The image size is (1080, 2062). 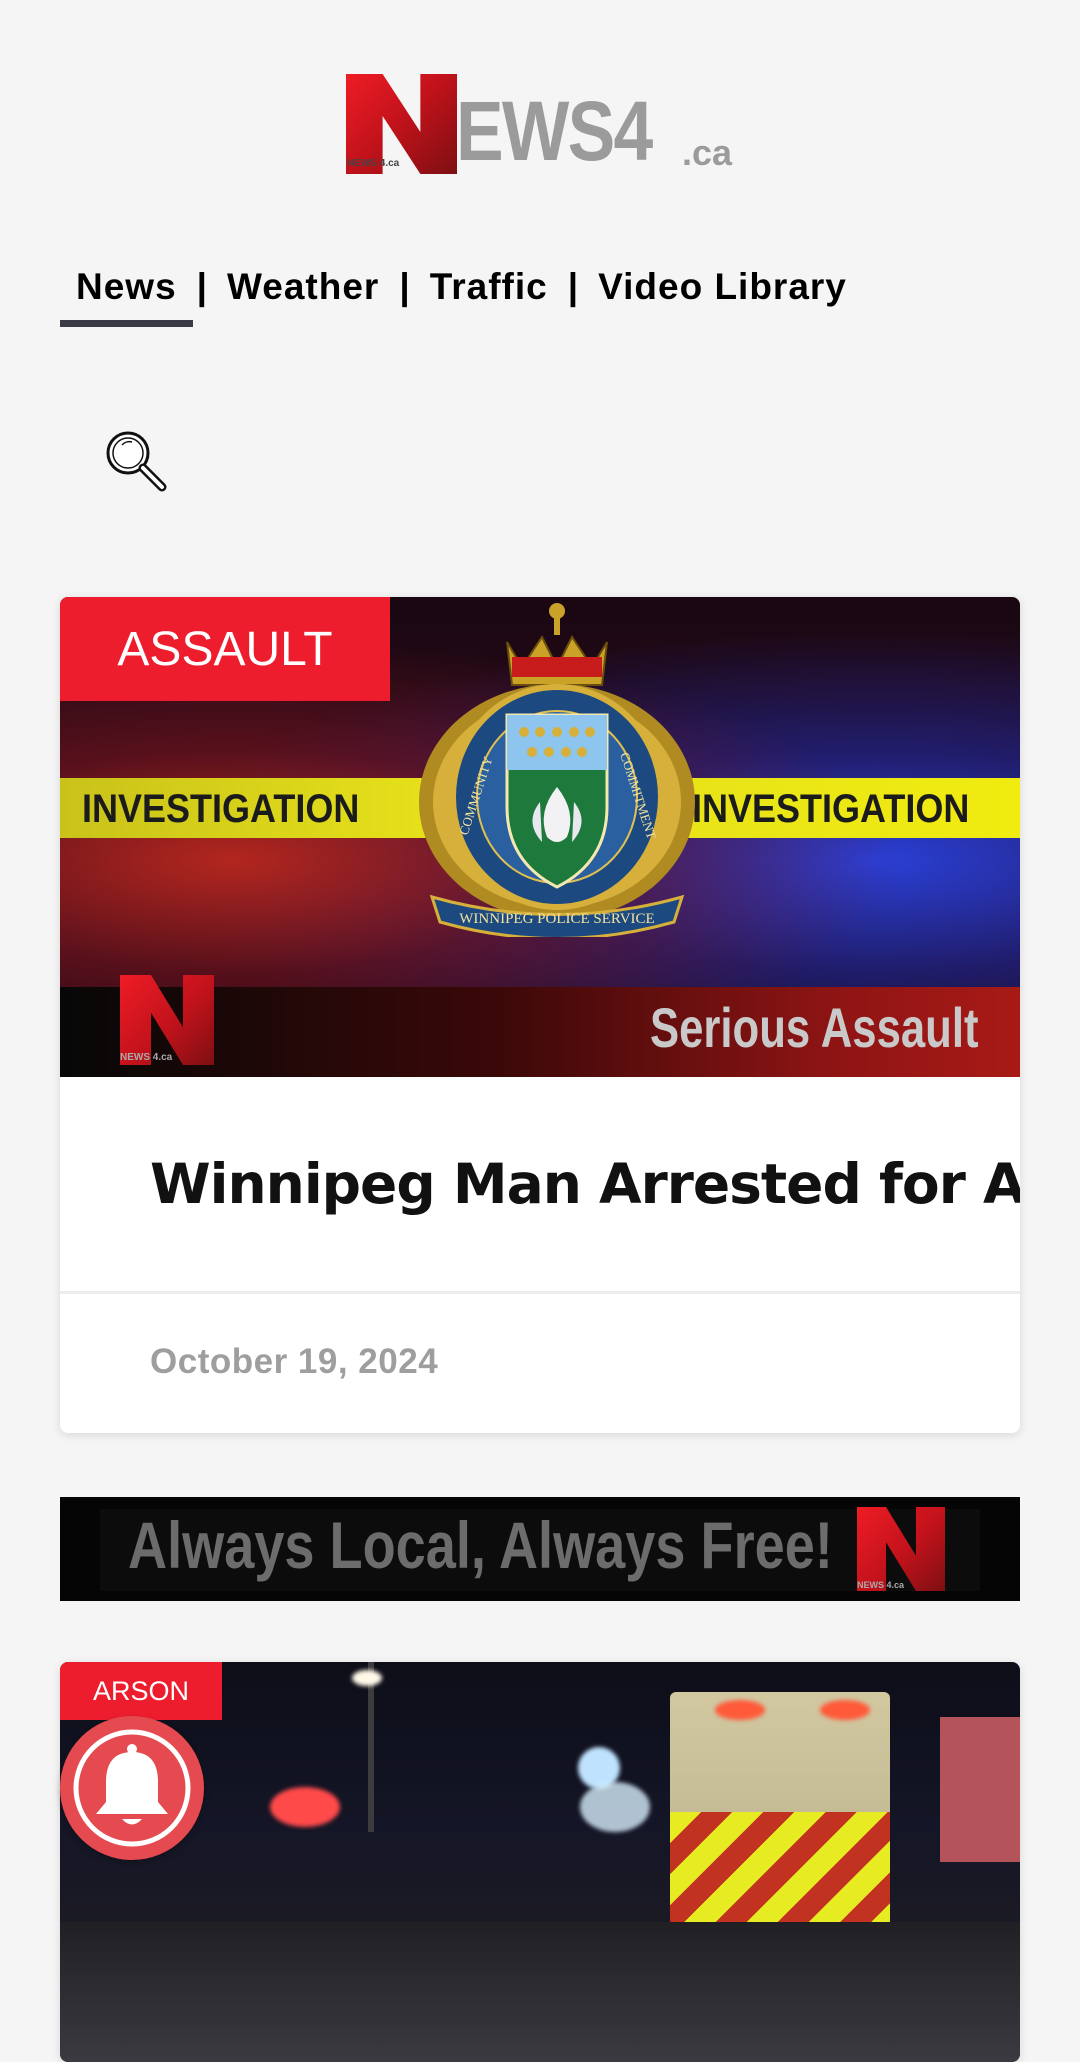 I want to click on bell-icon, so click(x=132, y=1788).